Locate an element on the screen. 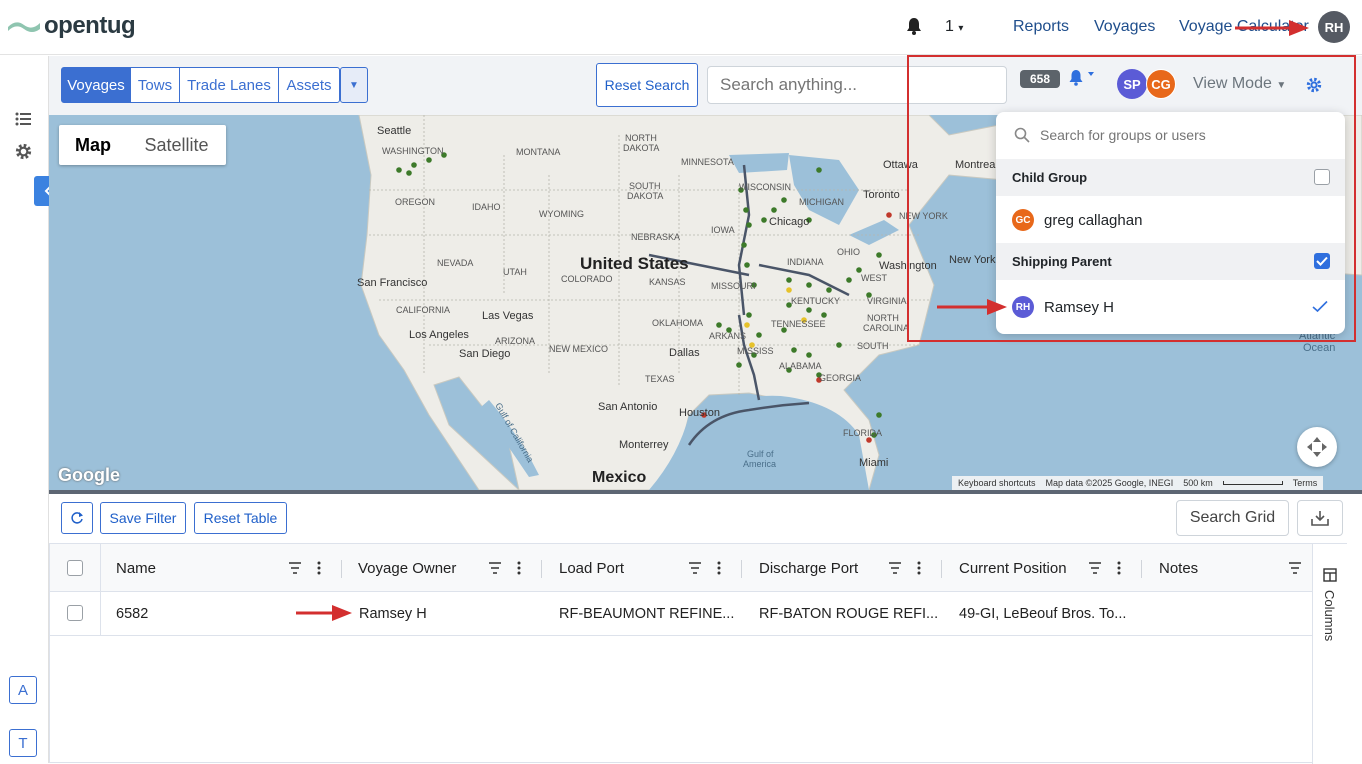 The image size is (1362, 764). map-label: Chicago is located at coordinates (789, 222).